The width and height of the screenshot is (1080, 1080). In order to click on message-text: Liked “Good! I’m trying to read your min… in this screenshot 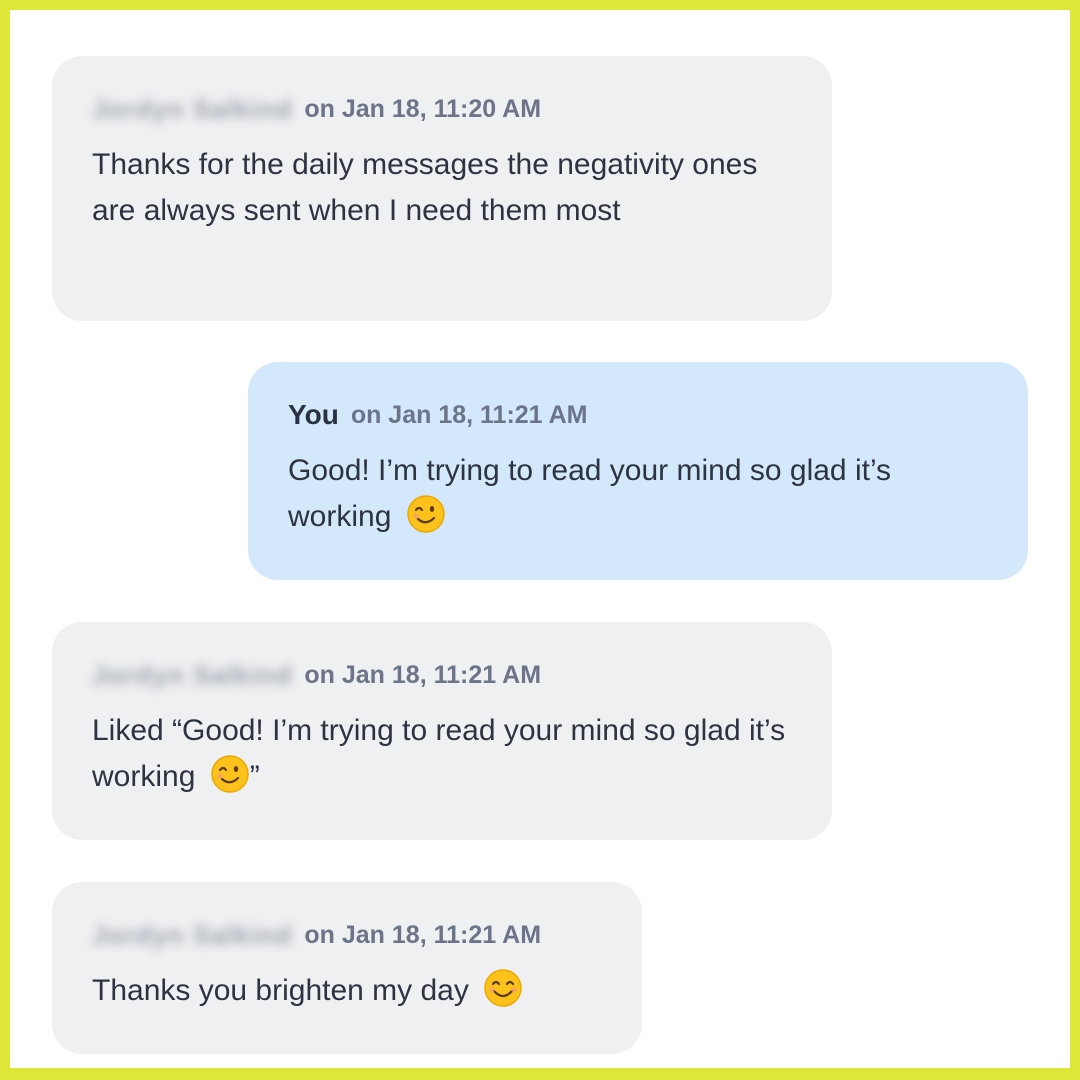, I will do `click(439, 753)`.